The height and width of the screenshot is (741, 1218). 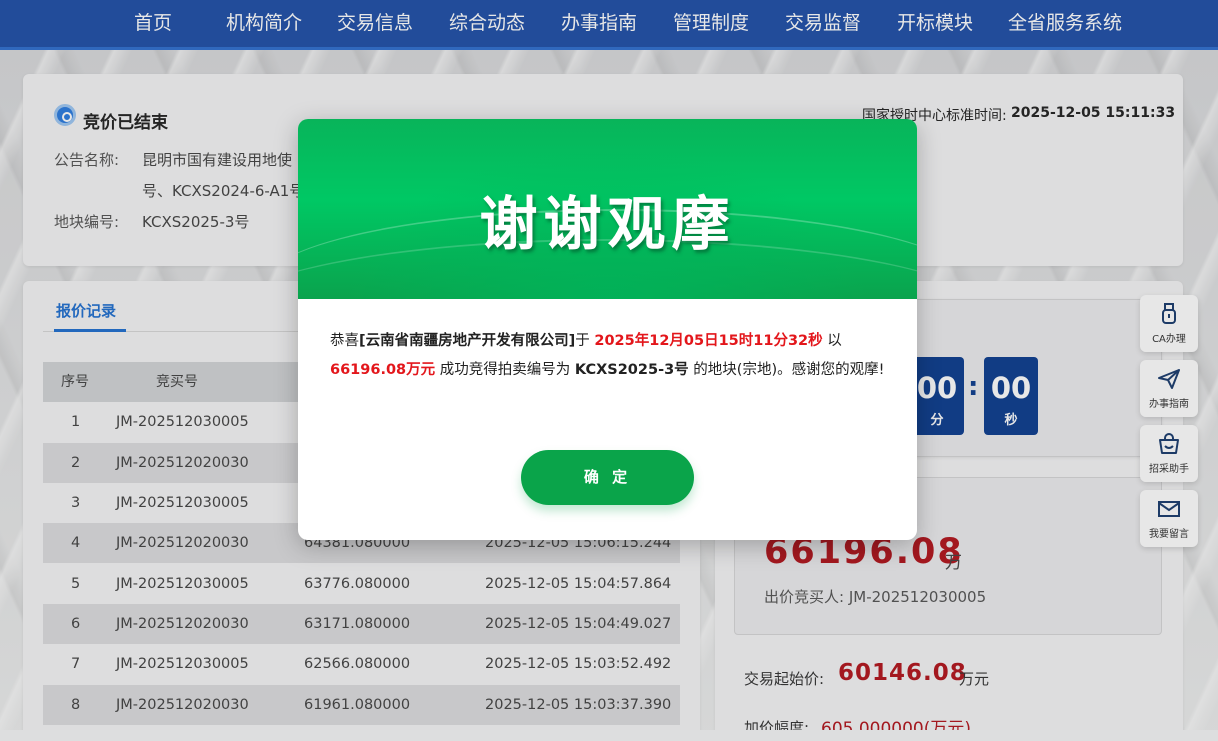 What do you see at coordinates (344, 341) in the screenshot?
I see `msg-prefix: 恭喜` at bounding box center [344, 341].